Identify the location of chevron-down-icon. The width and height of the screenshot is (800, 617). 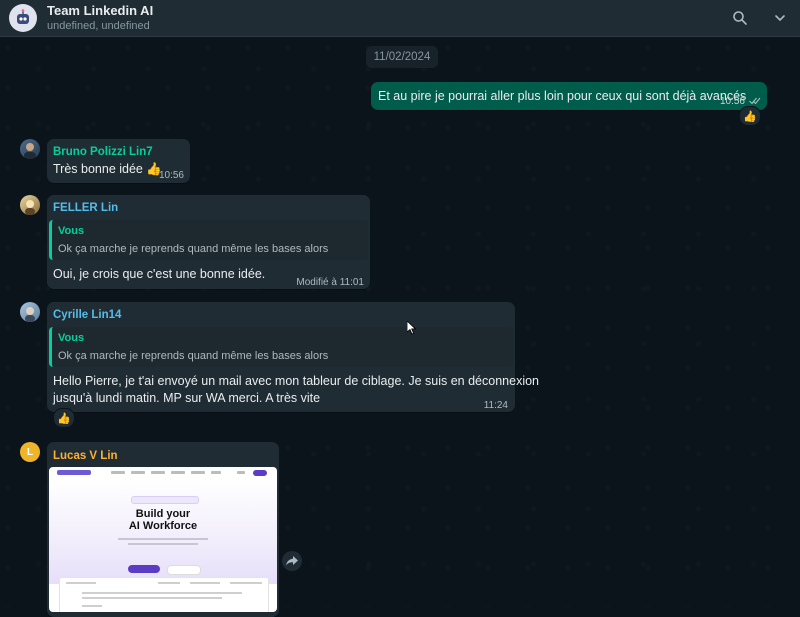
(780, 18).